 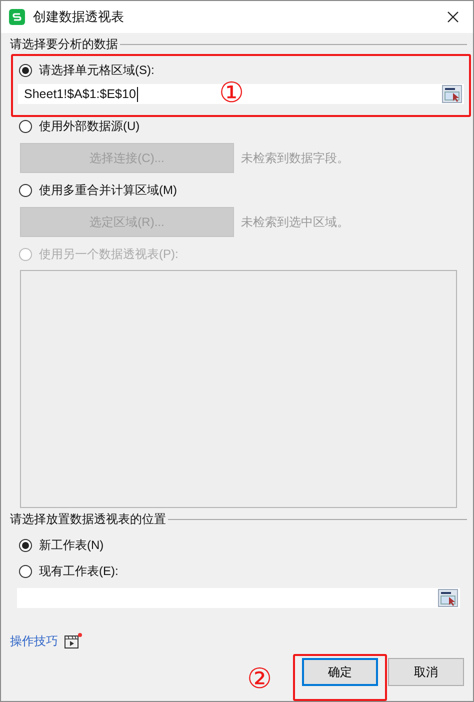 What do you see at coordinates (453, 17) in the screenshot?
I see `close-icon` at bounding box center [453, 17].